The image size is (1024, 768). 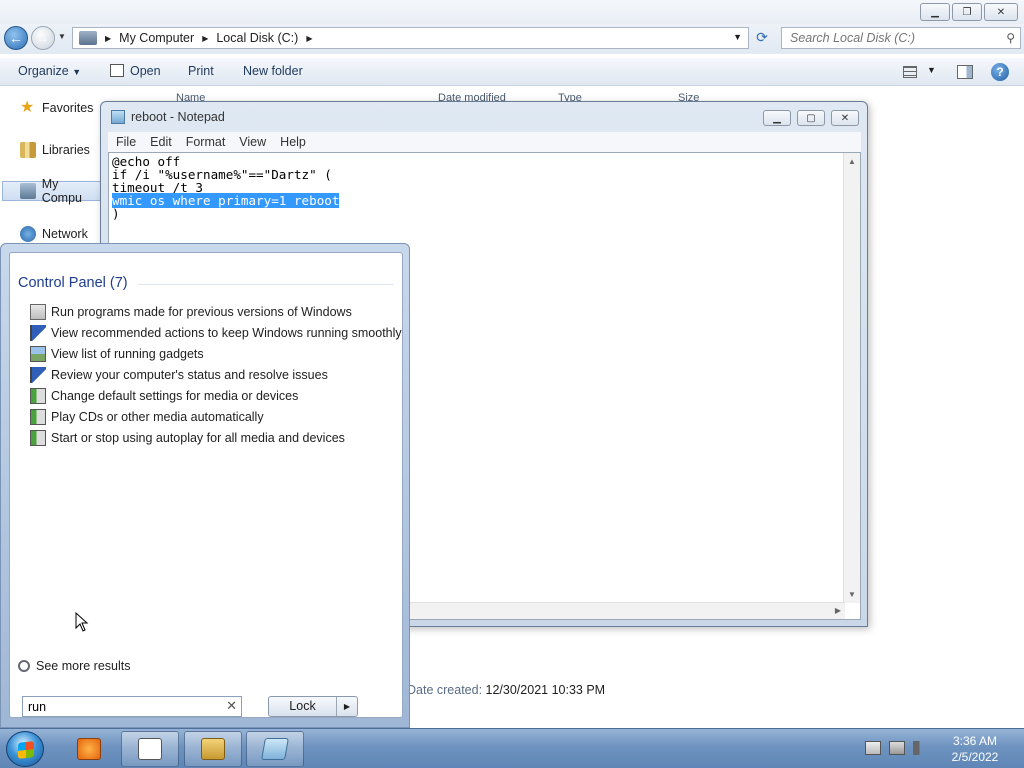 I want to click on list-item: Play CDs or other media automatically, so click(x=216, y=416).